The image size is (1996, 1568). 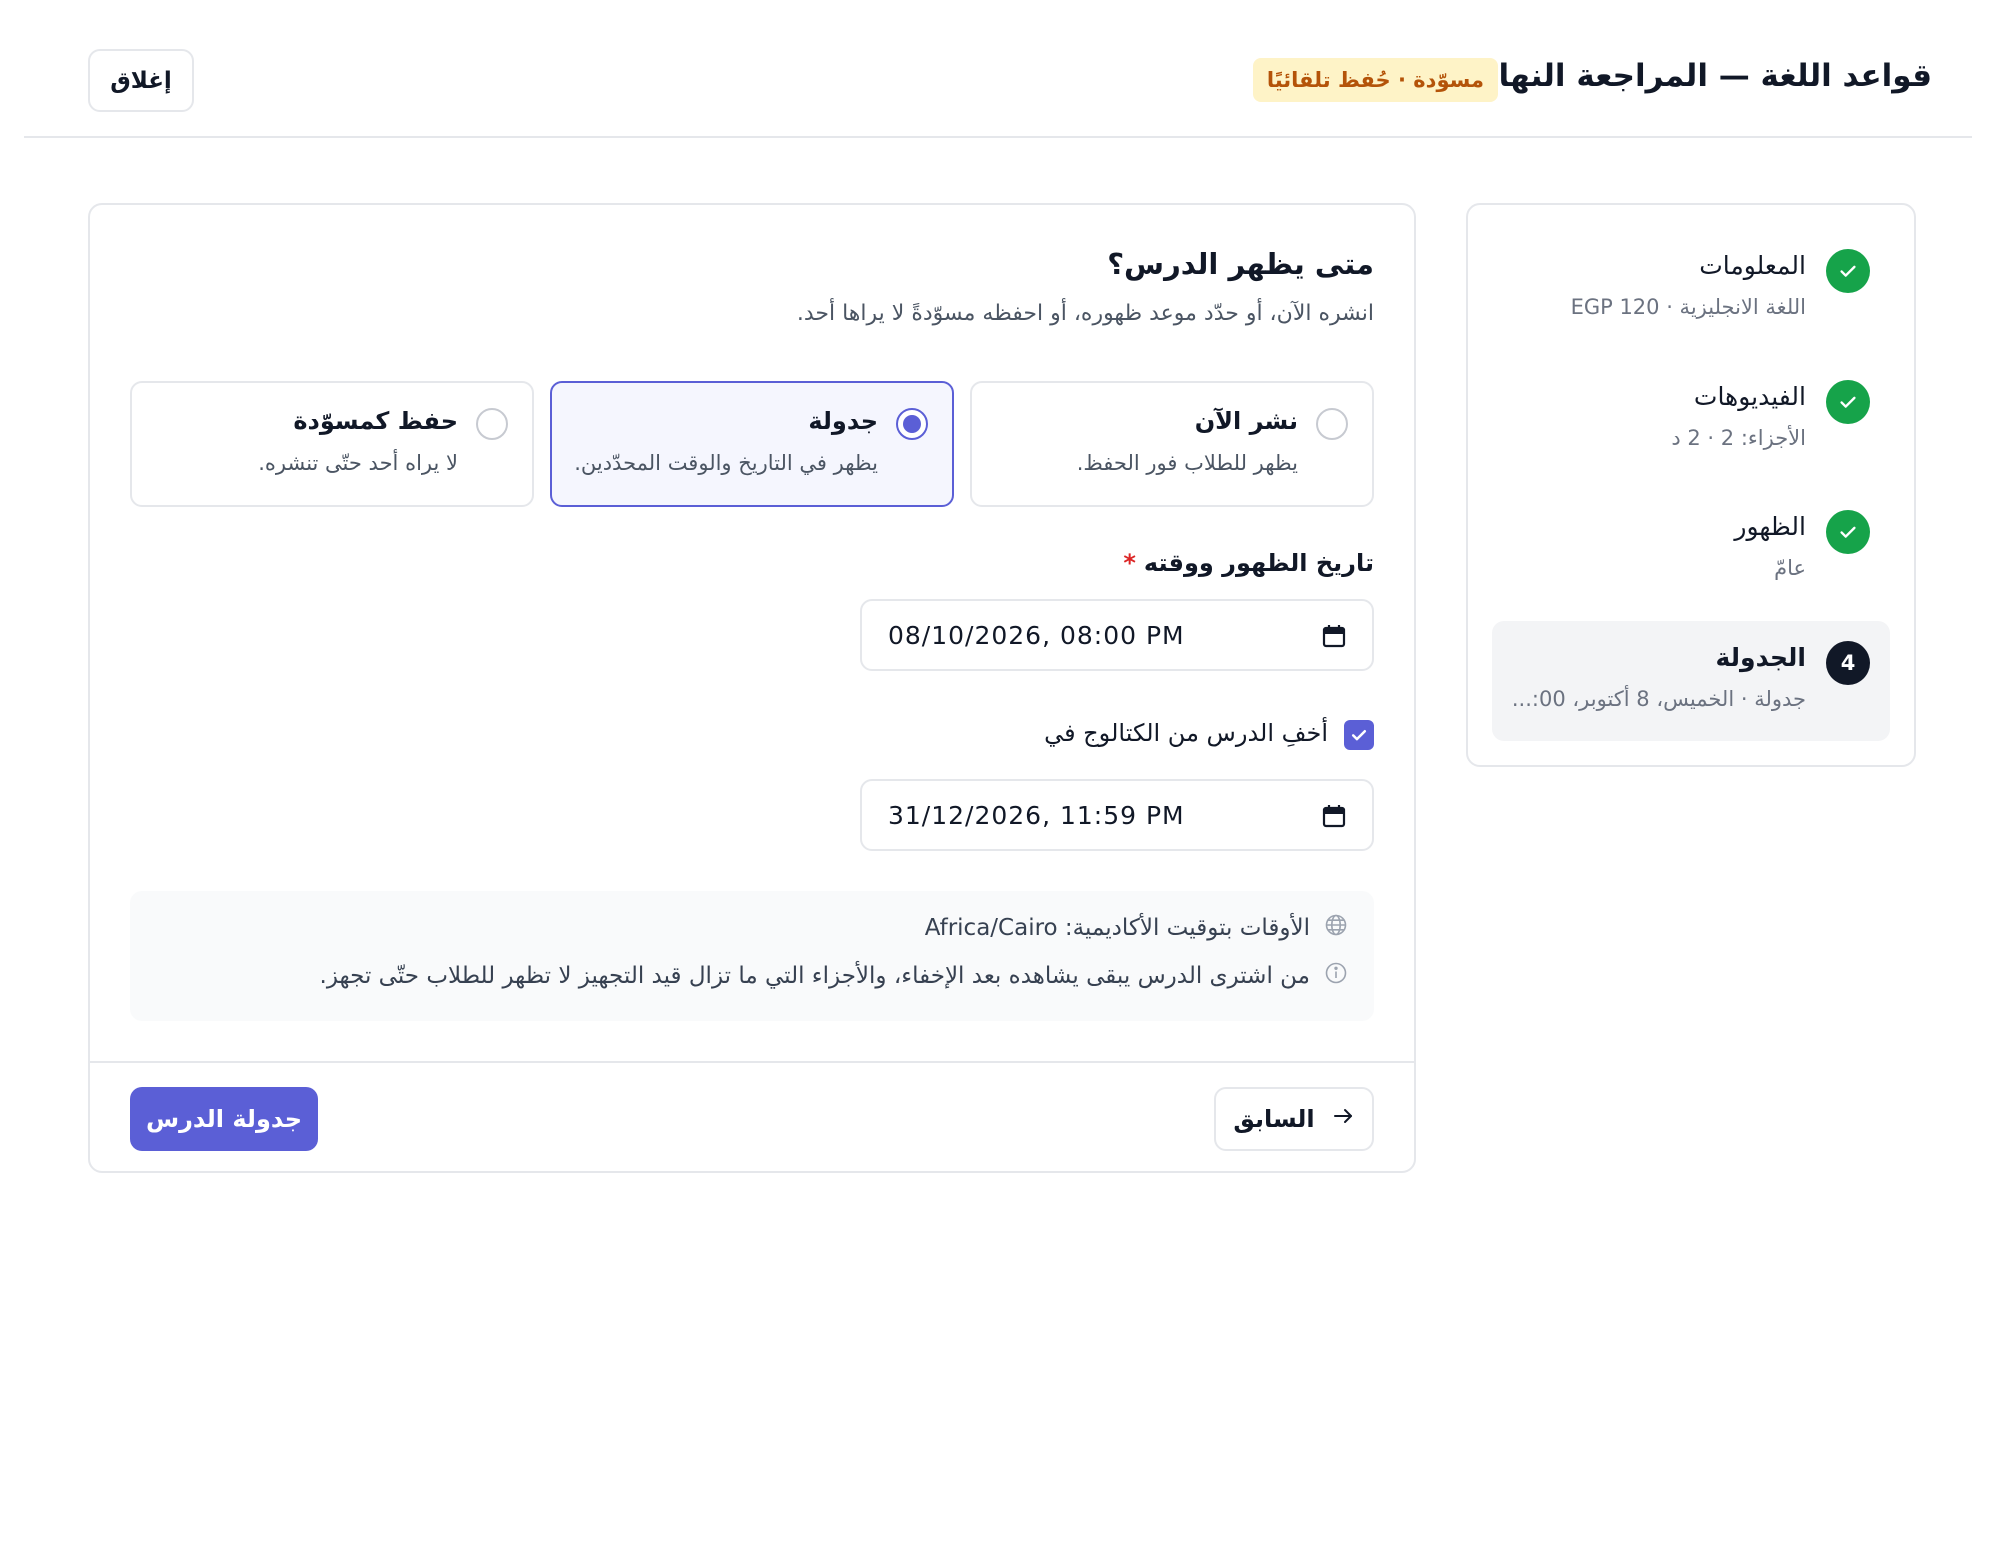 I want to click on step-title: الفيديوهات, so click(x=1749, y=396).